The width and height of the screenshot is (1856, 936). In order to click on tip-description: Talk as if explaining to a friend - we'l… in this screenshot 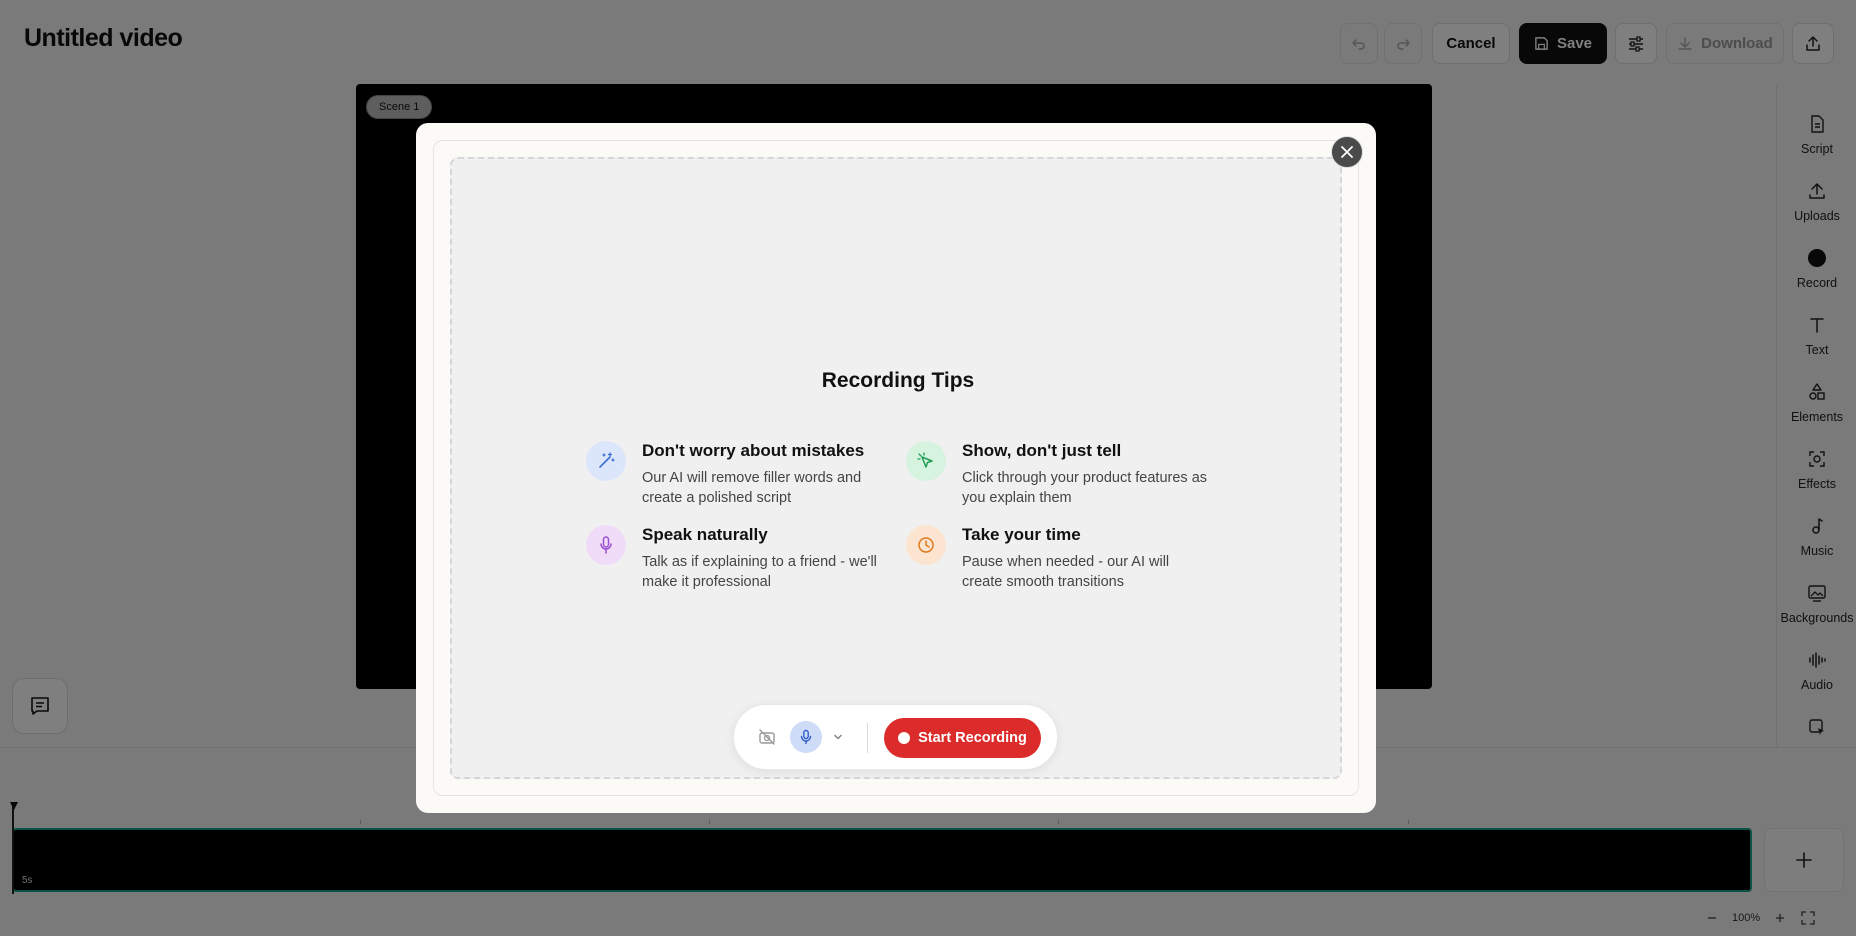, I will do `click(759, 572)`.